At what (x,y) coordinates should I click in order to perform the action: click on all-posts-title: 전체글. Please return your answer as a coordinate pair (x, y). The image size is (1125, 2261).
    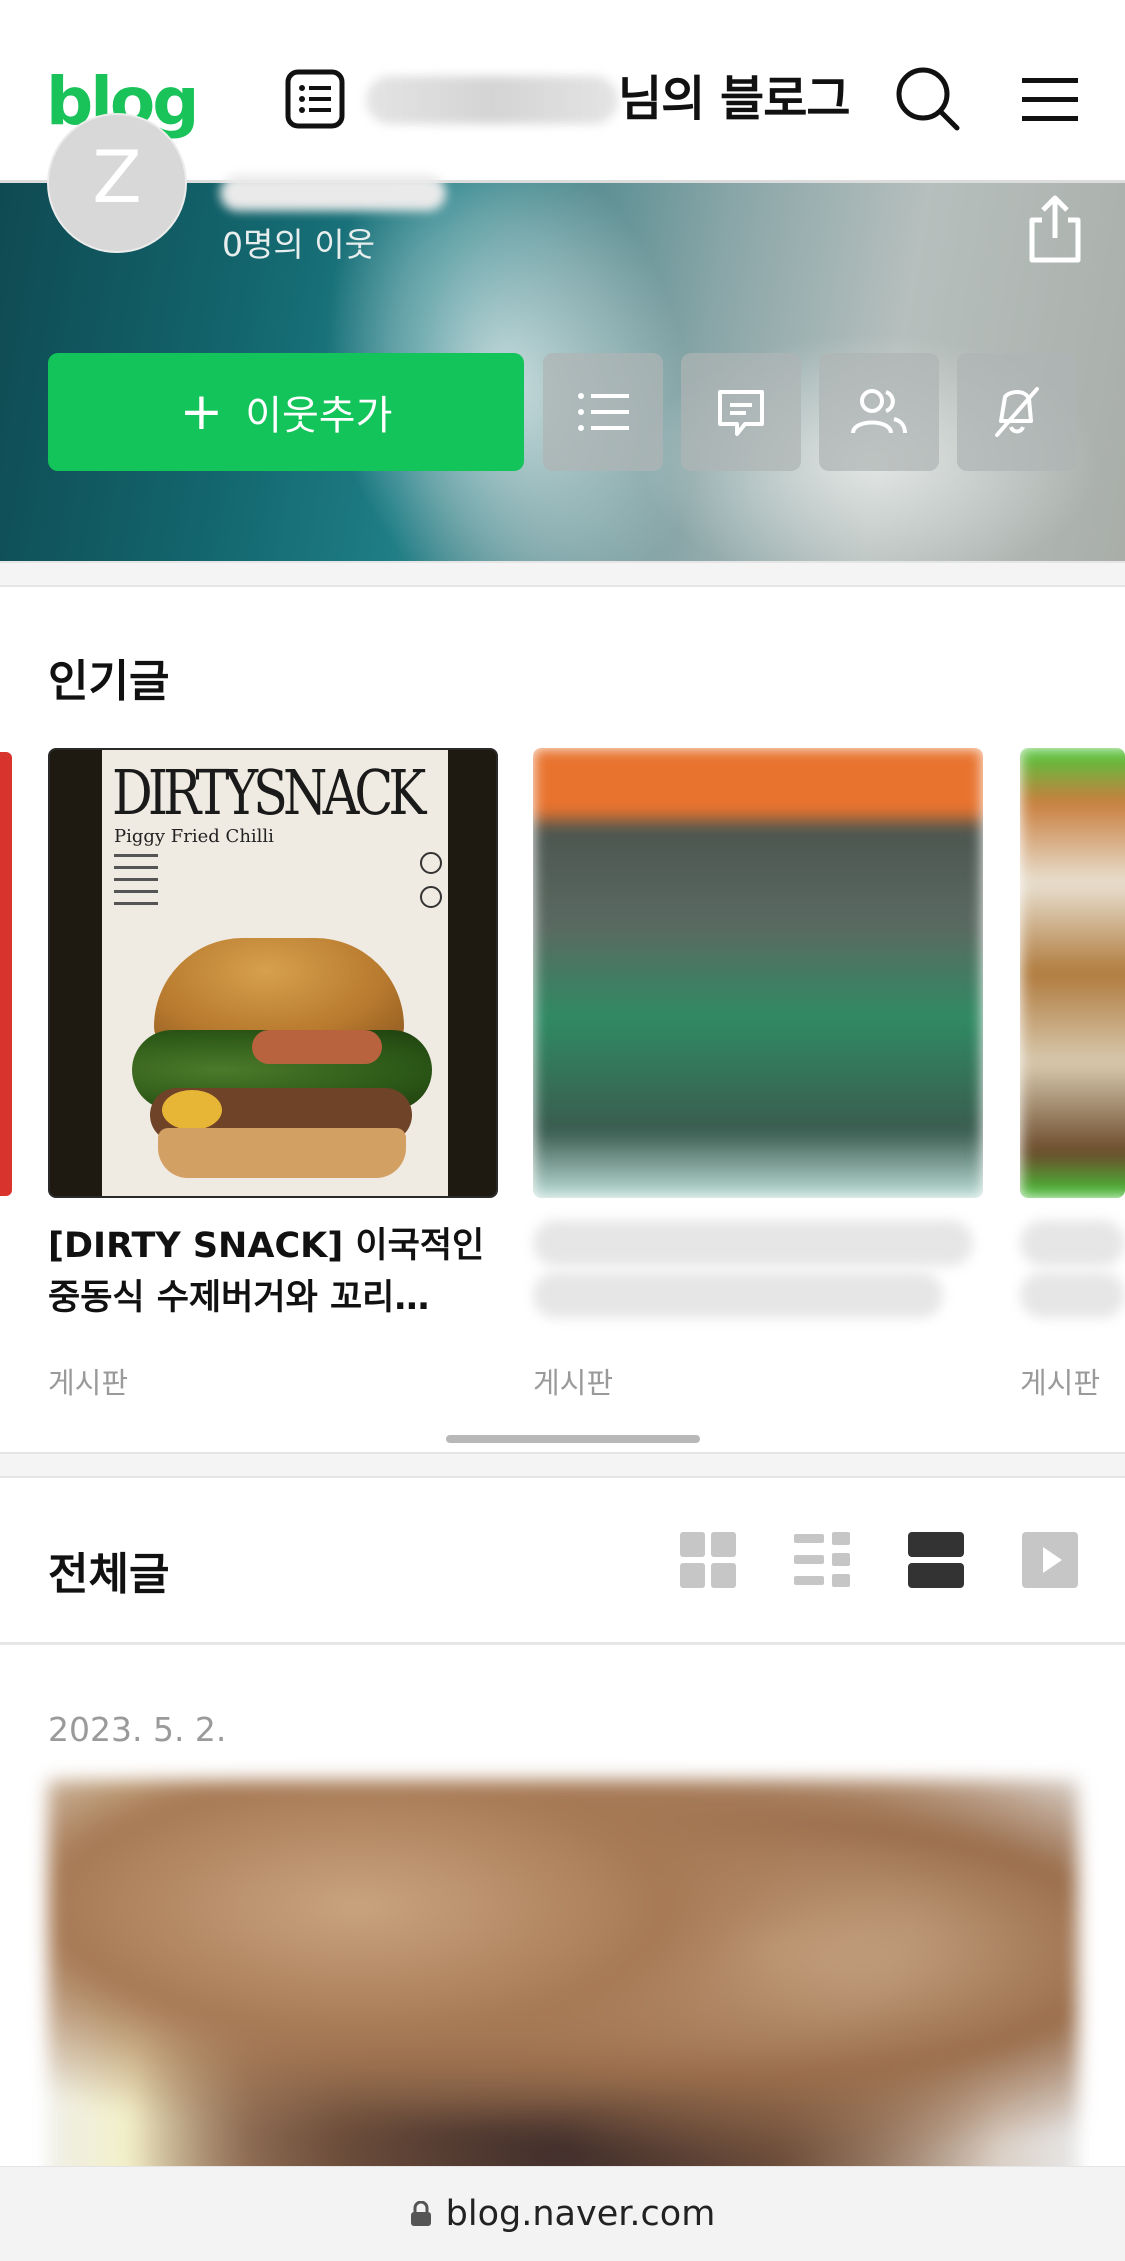
    Looking at the image, I should click on (109, 1574).